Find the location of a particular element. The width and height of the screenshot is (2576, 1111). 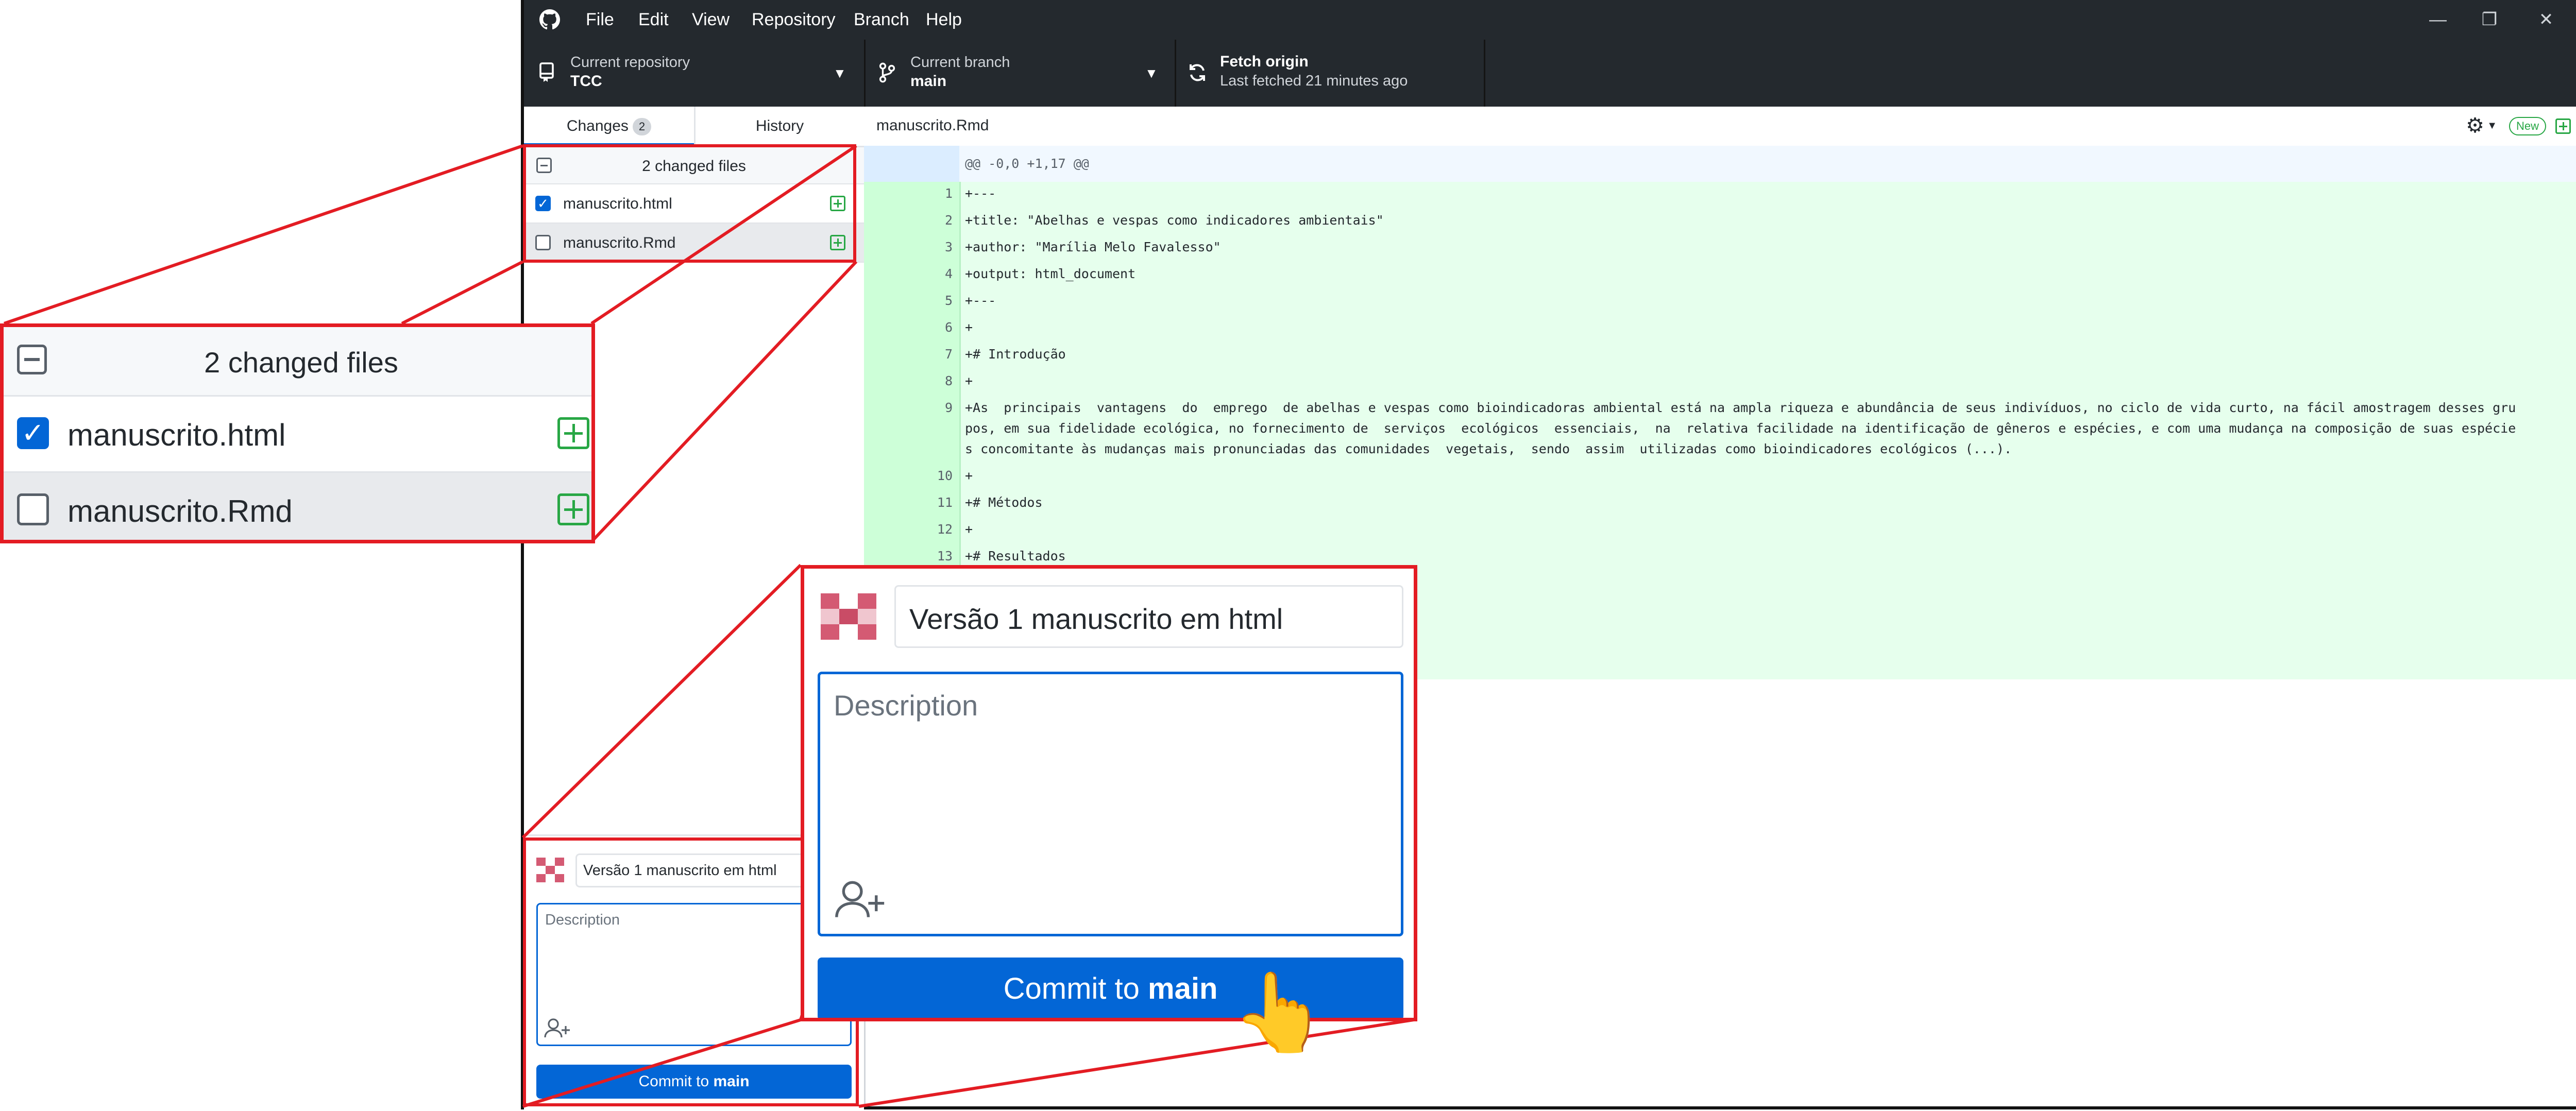

pointer-hand-icon: 👆 is located at coordinates (1280, 1012).